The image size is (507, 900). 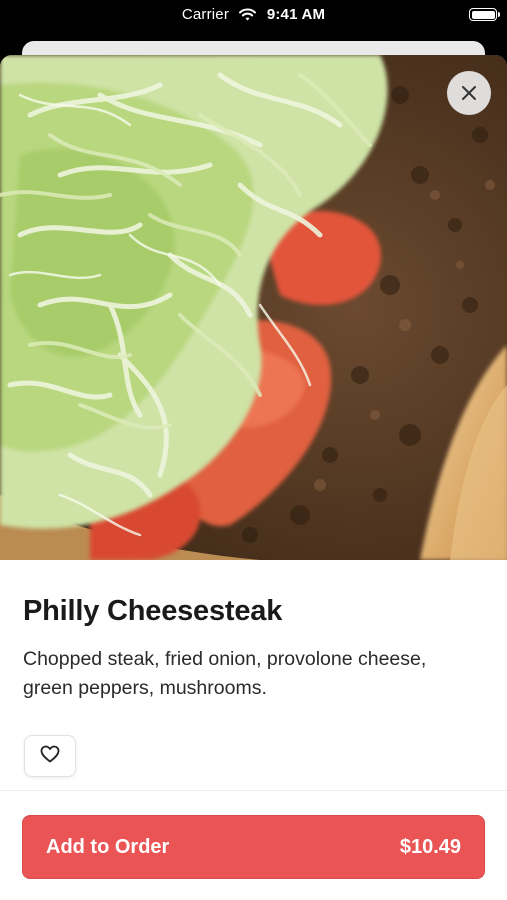 I want to click on favorite-button, so click(x=50, y=756).